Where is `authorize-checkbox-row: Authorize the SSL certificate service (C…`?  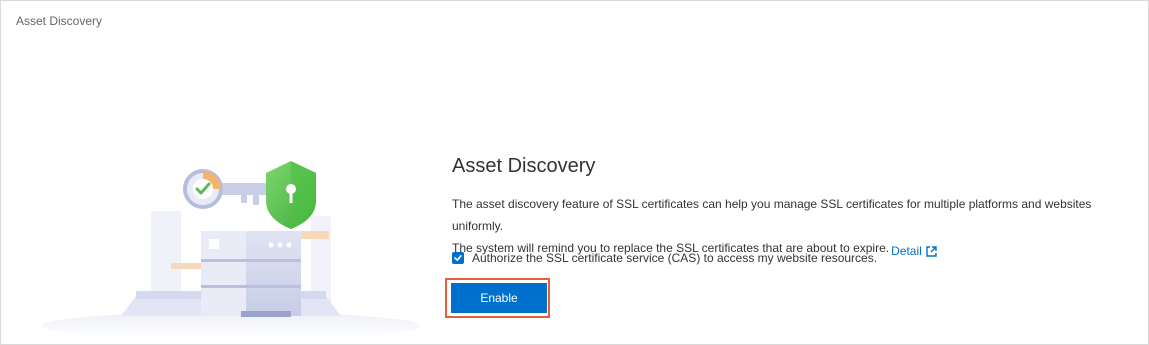
authorize-checkbox-row: Authorize the SSL certificate service (C… is located at coordinates (664, 258).